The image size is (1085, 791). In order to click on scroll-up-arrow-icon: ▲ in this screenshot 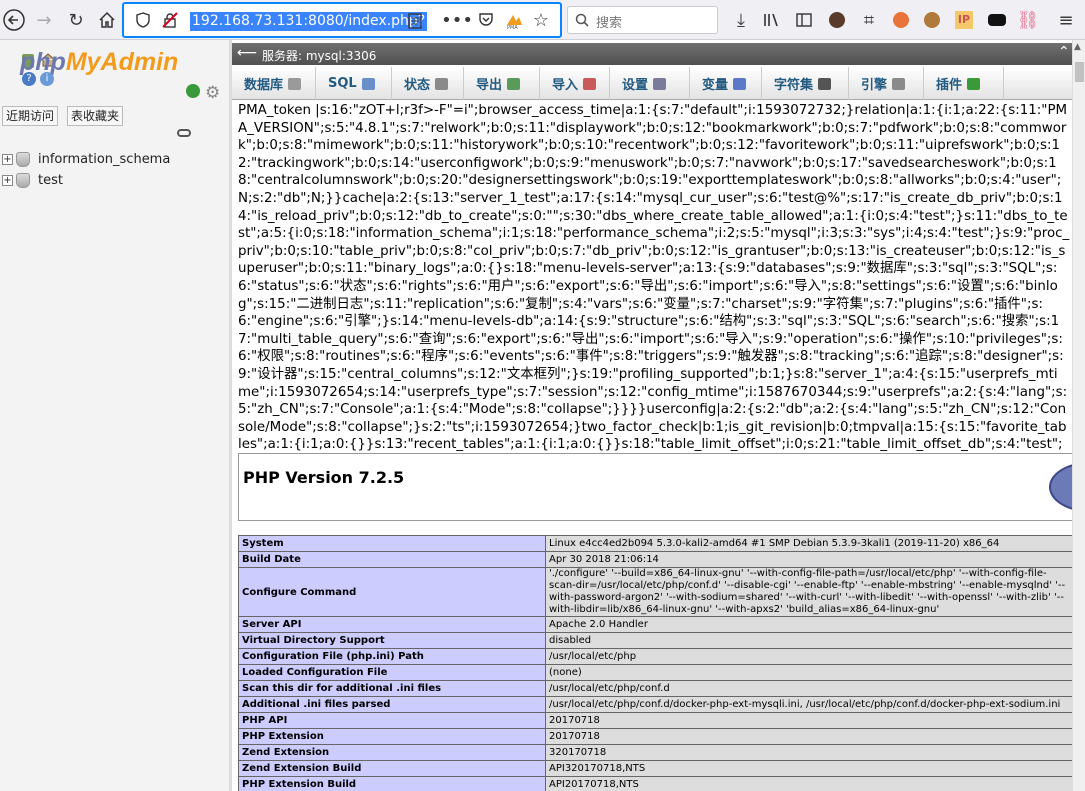, I will do `click(1077, 47)`.